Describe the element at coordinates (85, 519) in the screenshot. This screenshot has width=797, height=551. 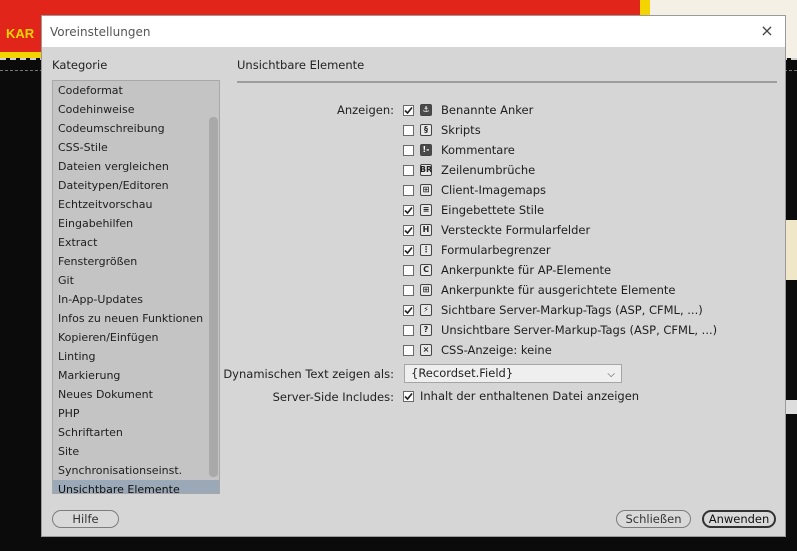
I see `help-button: Hilfe` at that location.